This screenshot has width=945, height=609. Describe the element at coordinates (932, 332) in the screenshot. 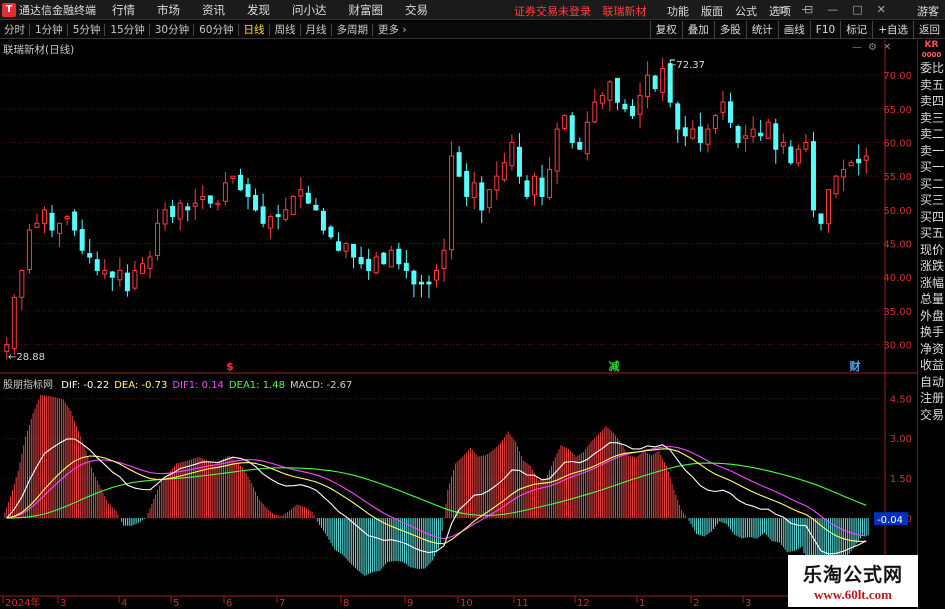

I see `quote-item-16: 换手` at that location.